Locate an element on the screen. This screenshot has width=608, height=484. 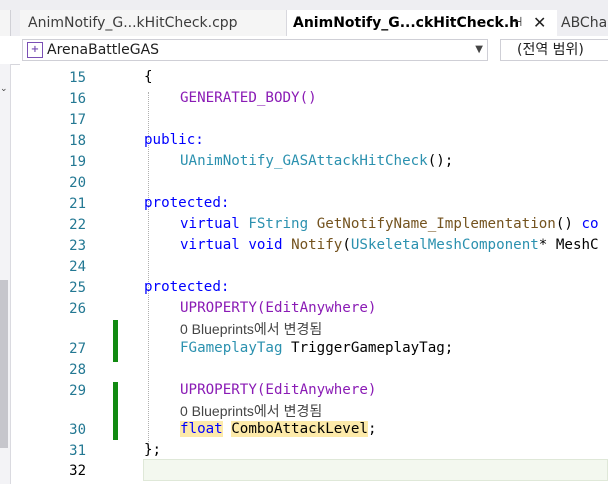
close-icon: ✕ is located at coordinates (539, 23).